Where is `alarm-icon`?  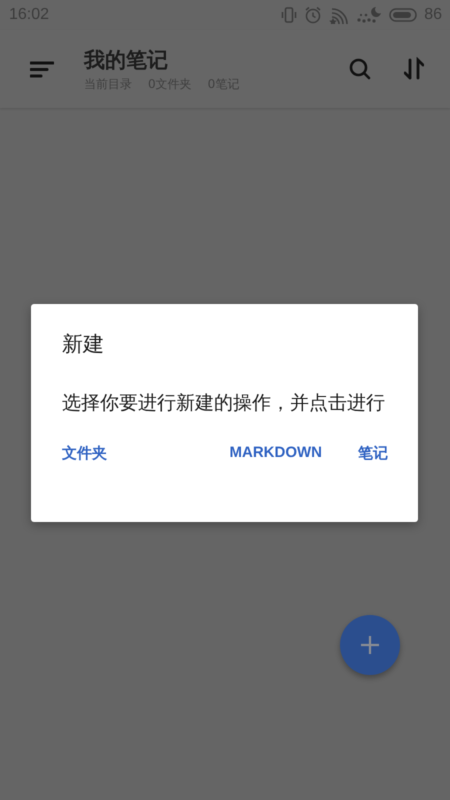
alarm-icon is located at coordinates (313, 15).